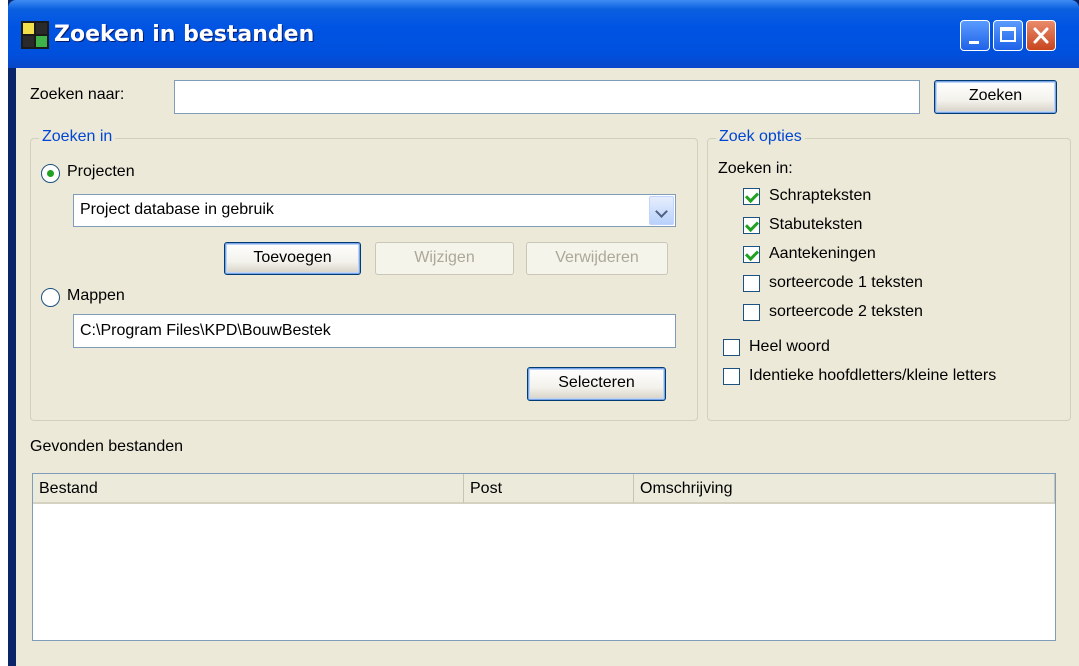 The height and width of the screenshot is (666, 1079). Describe the element at coordinates (77, 94) in the screenshot. I see `search-label: Zoeken naar:` at that location.